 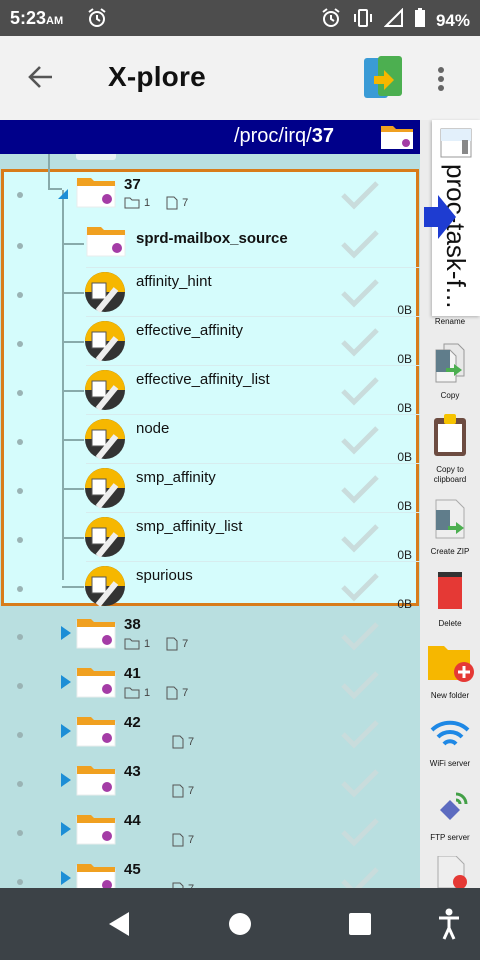 What do you see at coordinates (360, 926) in the screenshot?
I see `nav-recents-icon` at bounding box center [360, 926].